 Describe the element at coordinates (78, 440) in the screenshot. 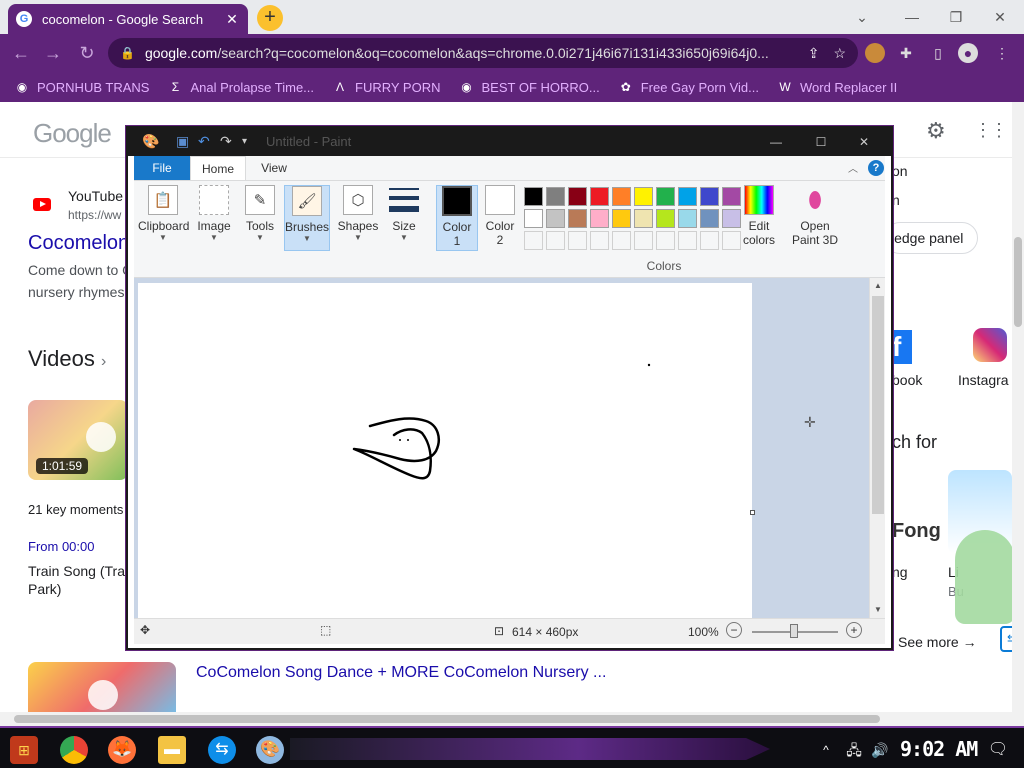

I see `video-thumbnail: 1:01:59` at that location.